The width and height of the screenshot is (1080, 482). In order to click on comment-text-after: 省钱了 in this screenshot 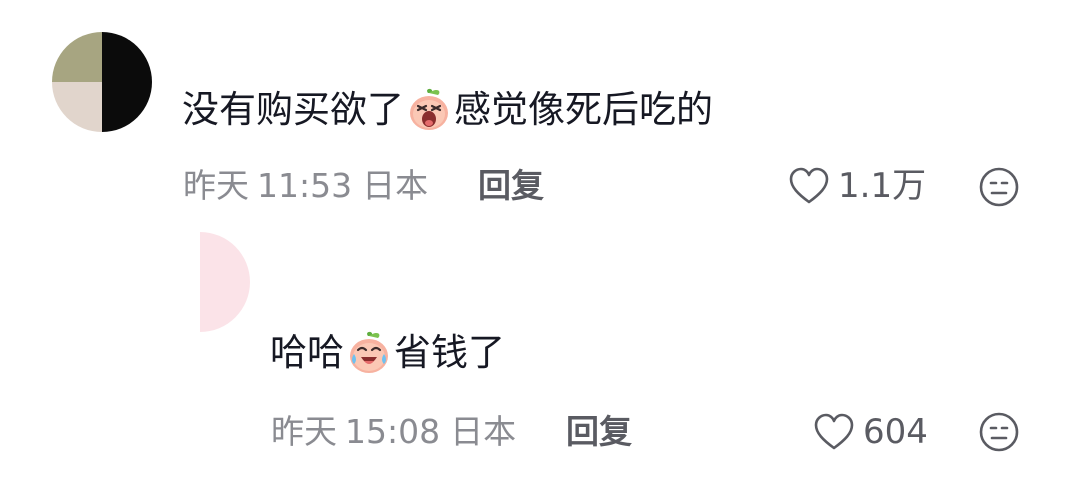, I will do `click(449, 352)`.